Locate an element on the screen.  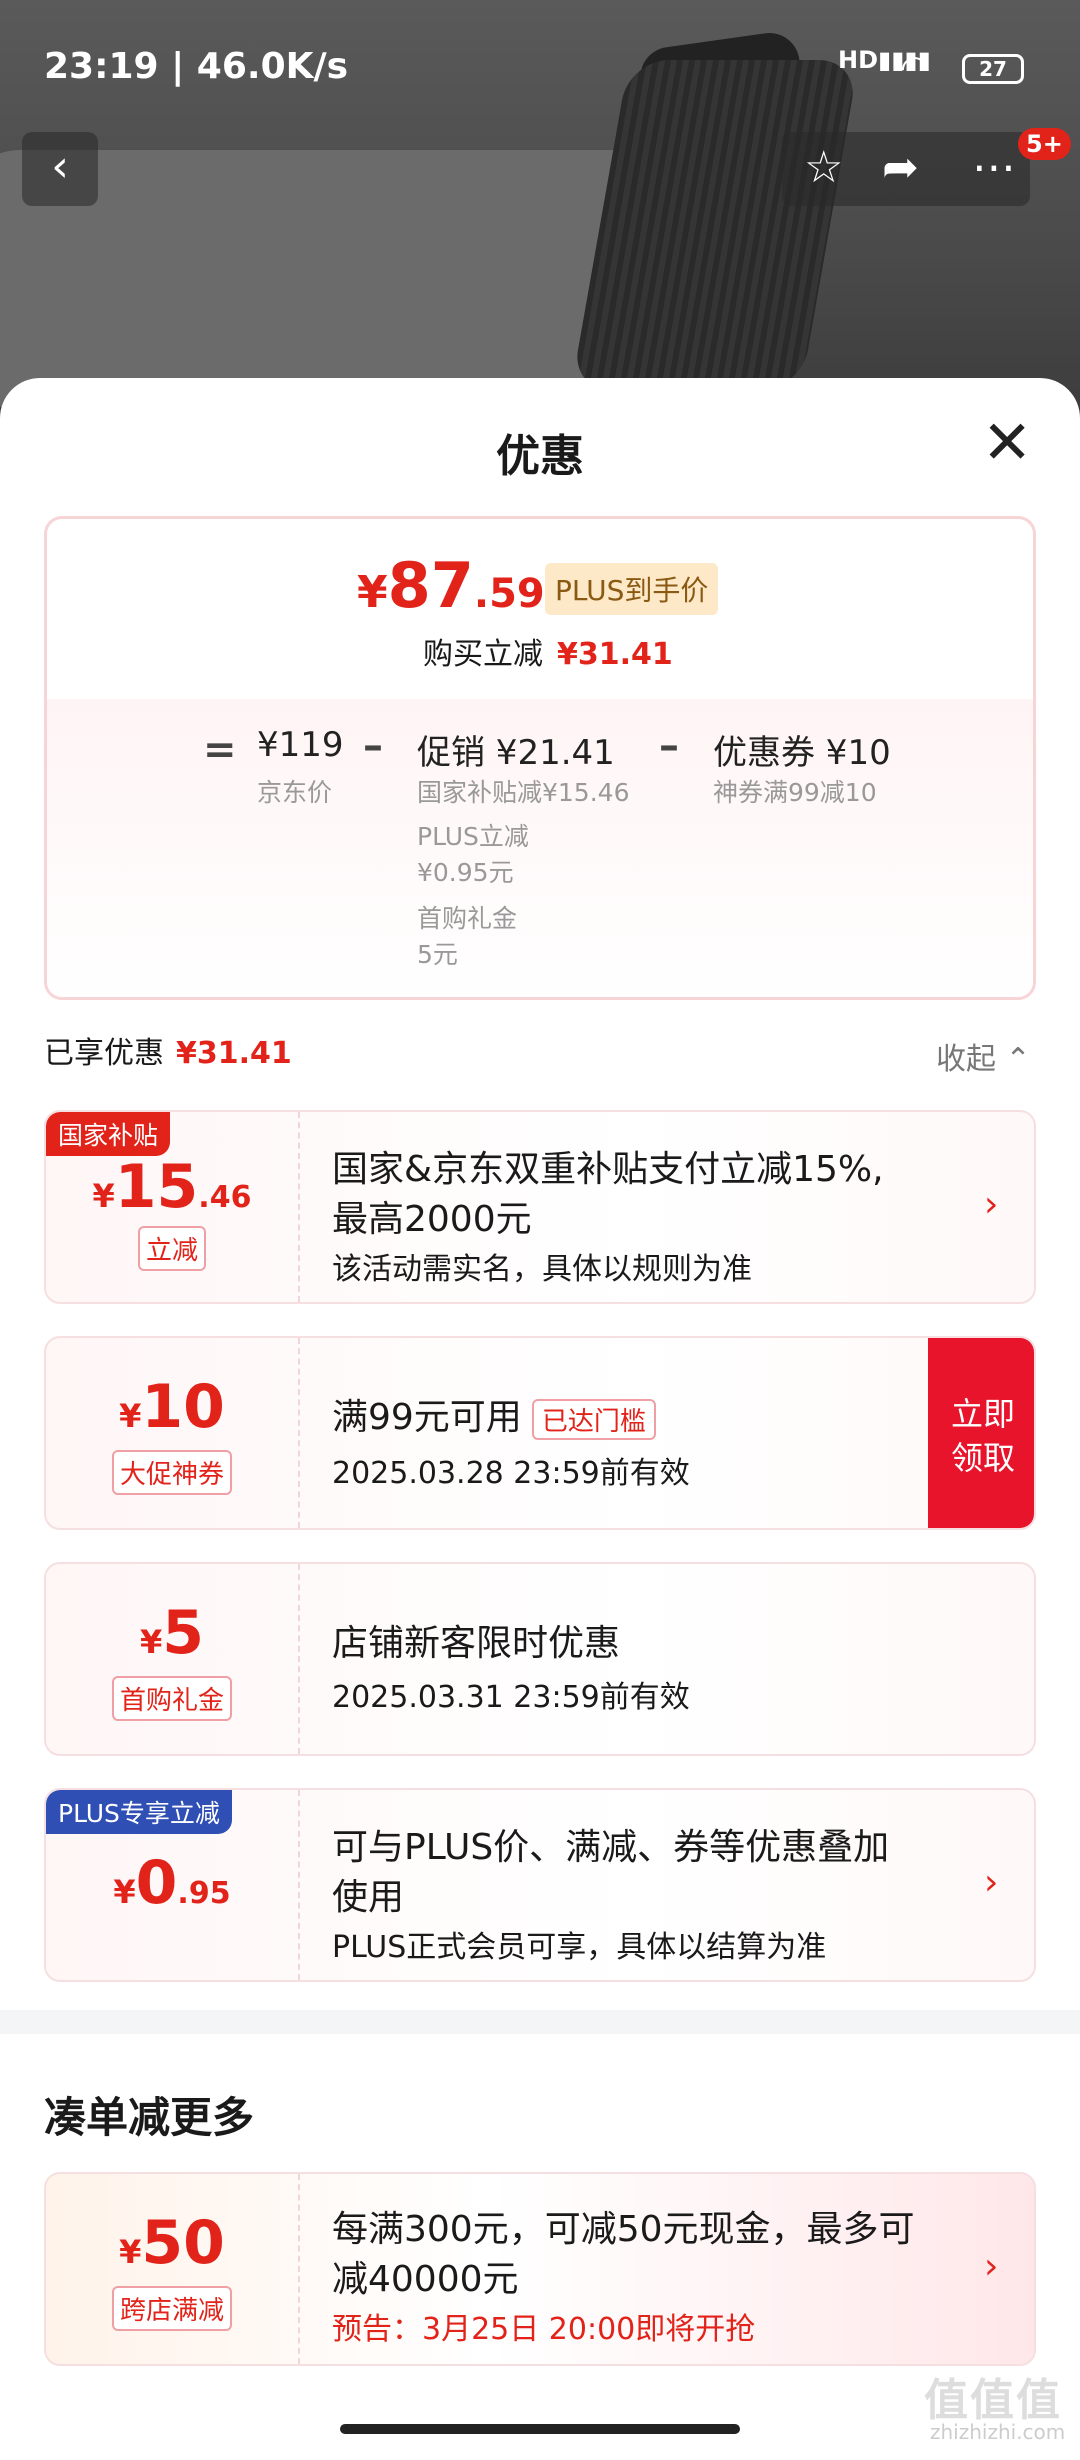
top-actions: ☆ ➦ ⋯ is located at coordinates (906, 169).